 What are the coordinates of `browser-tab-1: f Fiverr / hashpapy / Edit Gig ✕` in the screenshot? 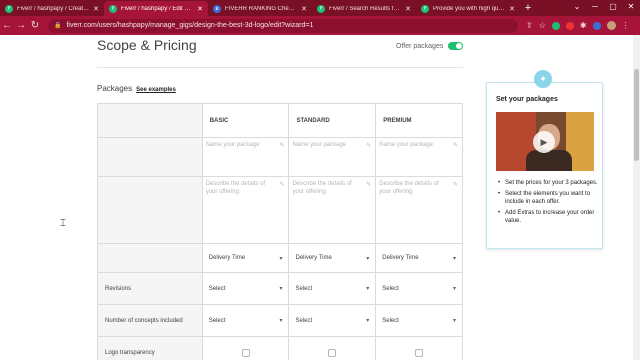 It's located at (156, 8).